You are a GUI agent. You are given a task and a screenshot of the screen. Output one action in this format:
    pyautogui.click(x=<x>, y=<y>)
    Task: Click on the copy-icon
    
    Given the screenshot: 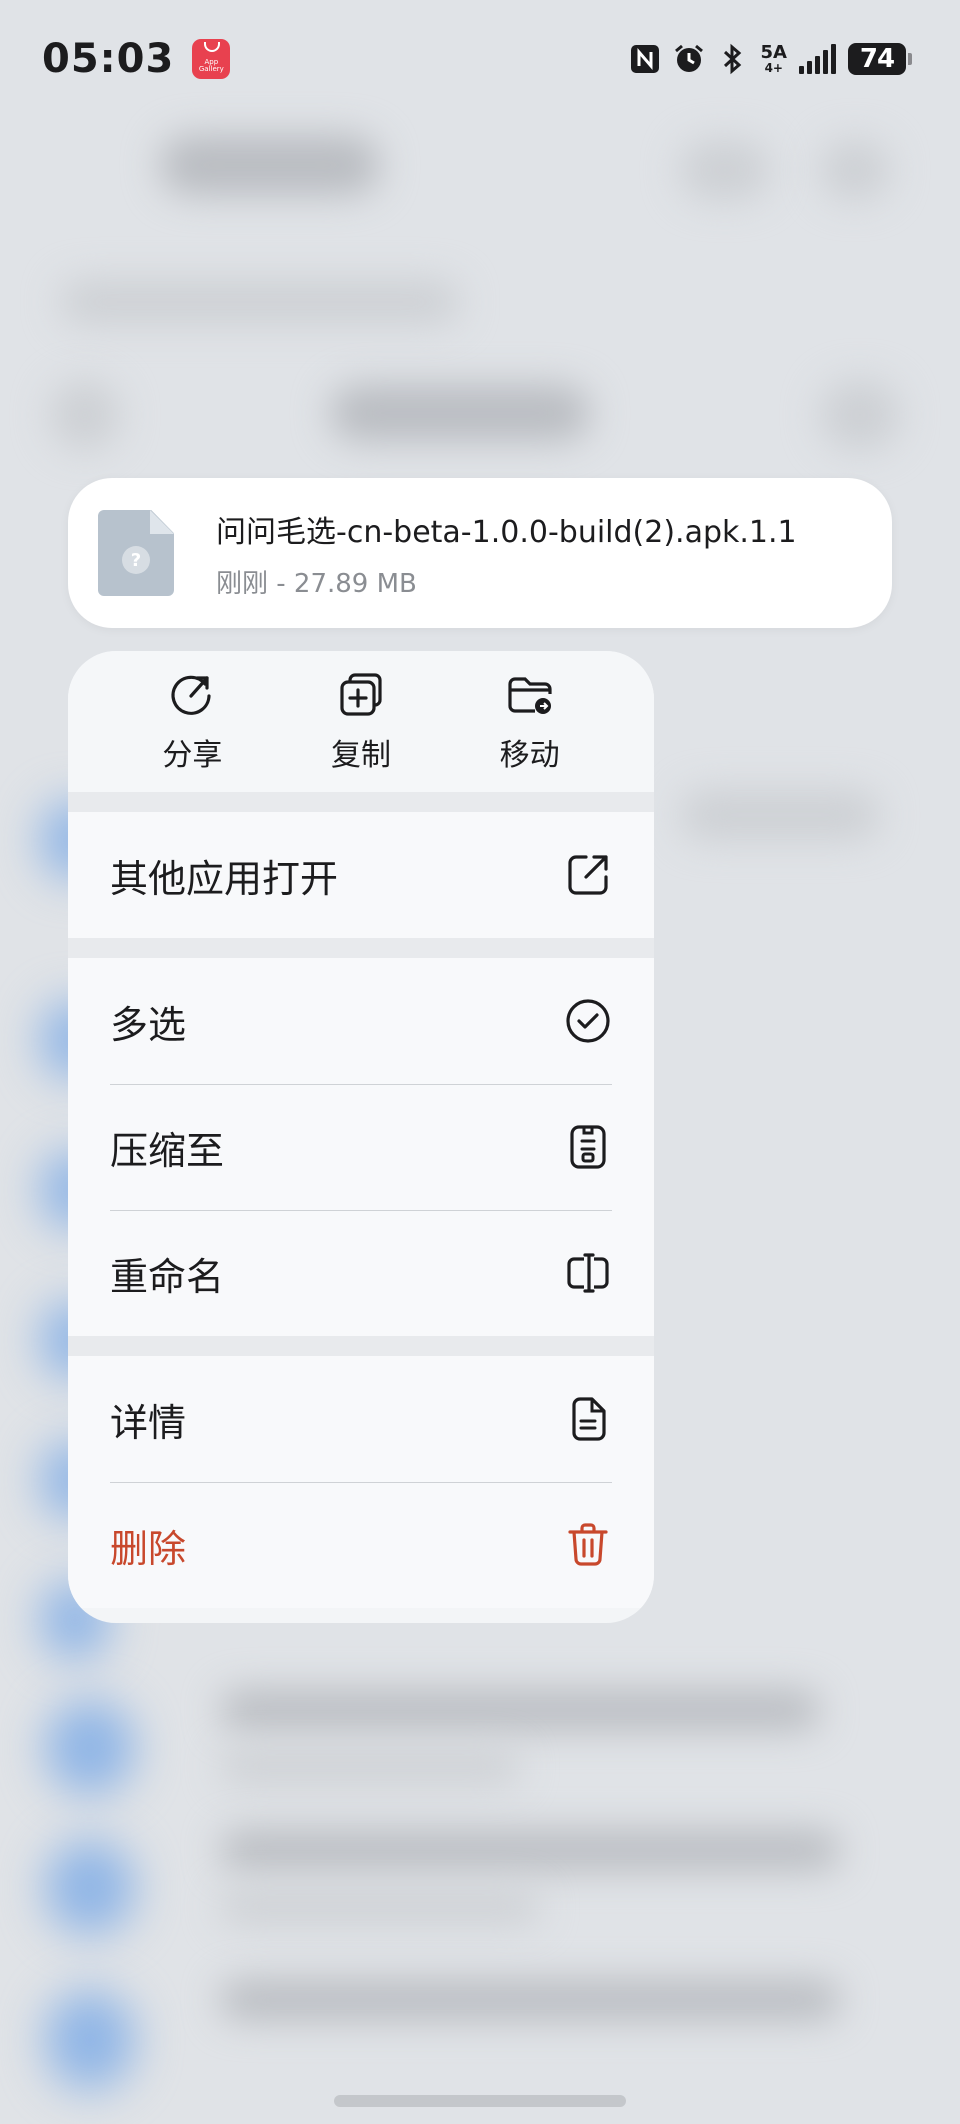 What is the action you would take?
    pyautogui.click(x=361, y=694)
    